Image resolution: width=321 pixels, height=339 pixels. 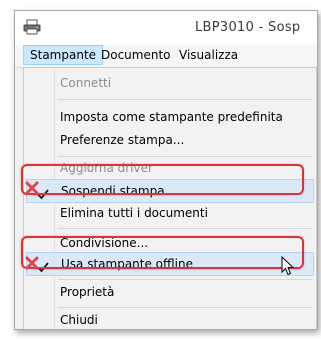 What do you see at coordinates (208, 55) in the screenshot?
I see `menu-visualizza: Visualizza` at bounding box center [208, 55].